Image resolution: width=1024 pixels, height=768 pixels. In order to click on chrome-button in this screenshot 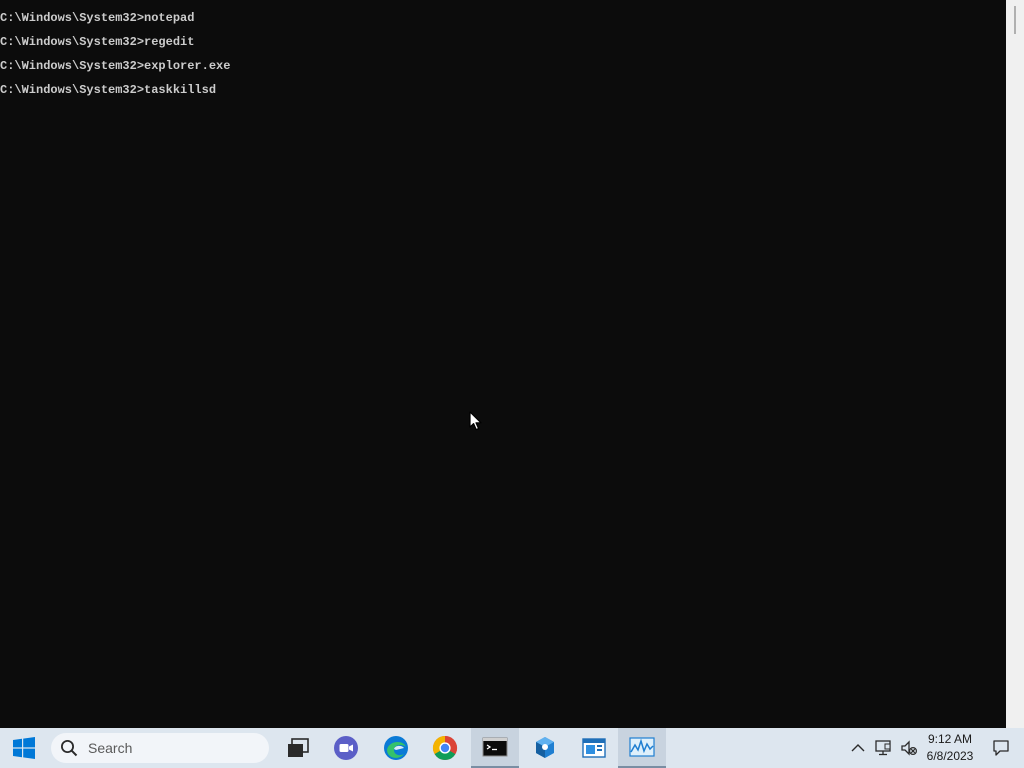, I will do `click(445, 748)`.